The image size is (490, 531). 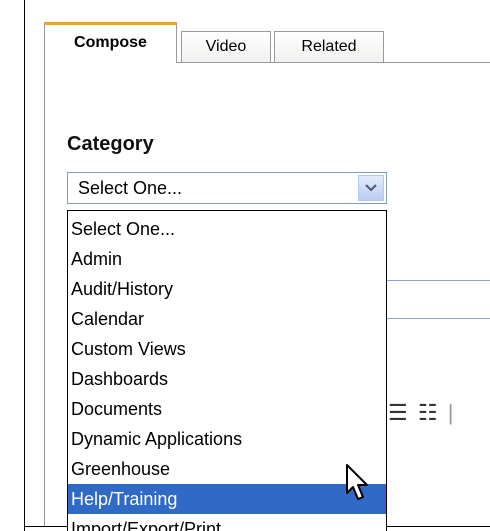 I want to click on category-option: Admin, so click(x=227, y=259).